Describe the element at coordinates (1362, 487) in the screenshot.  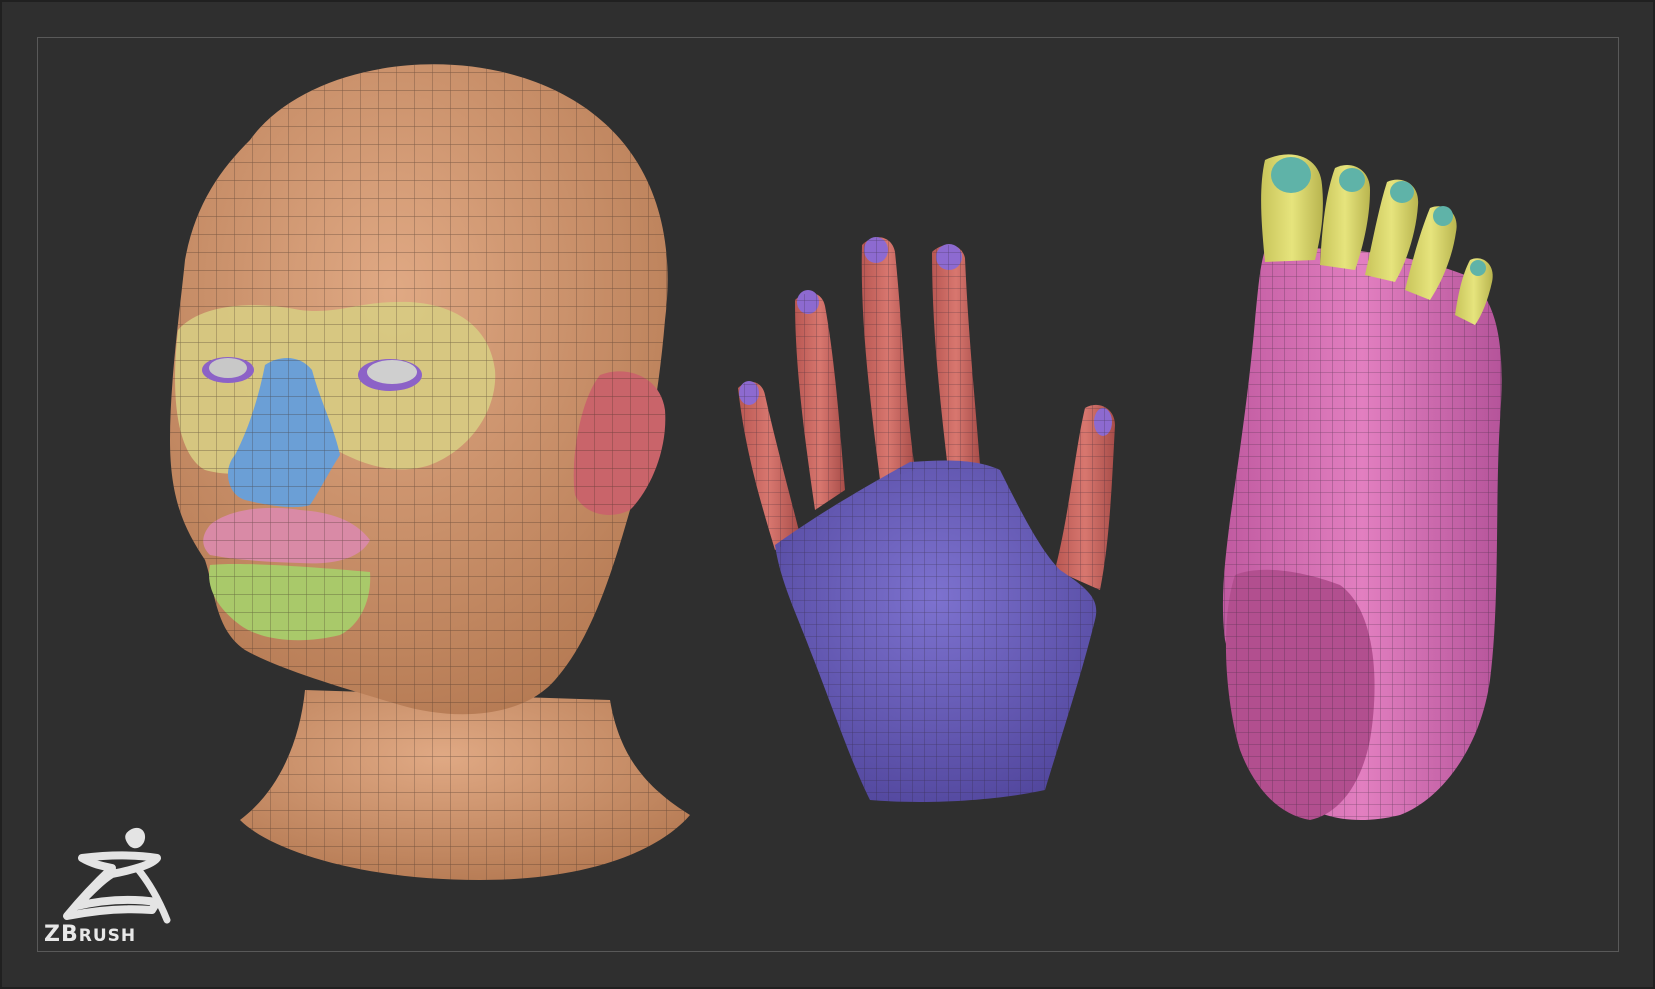
I see `foot-model` at that location.